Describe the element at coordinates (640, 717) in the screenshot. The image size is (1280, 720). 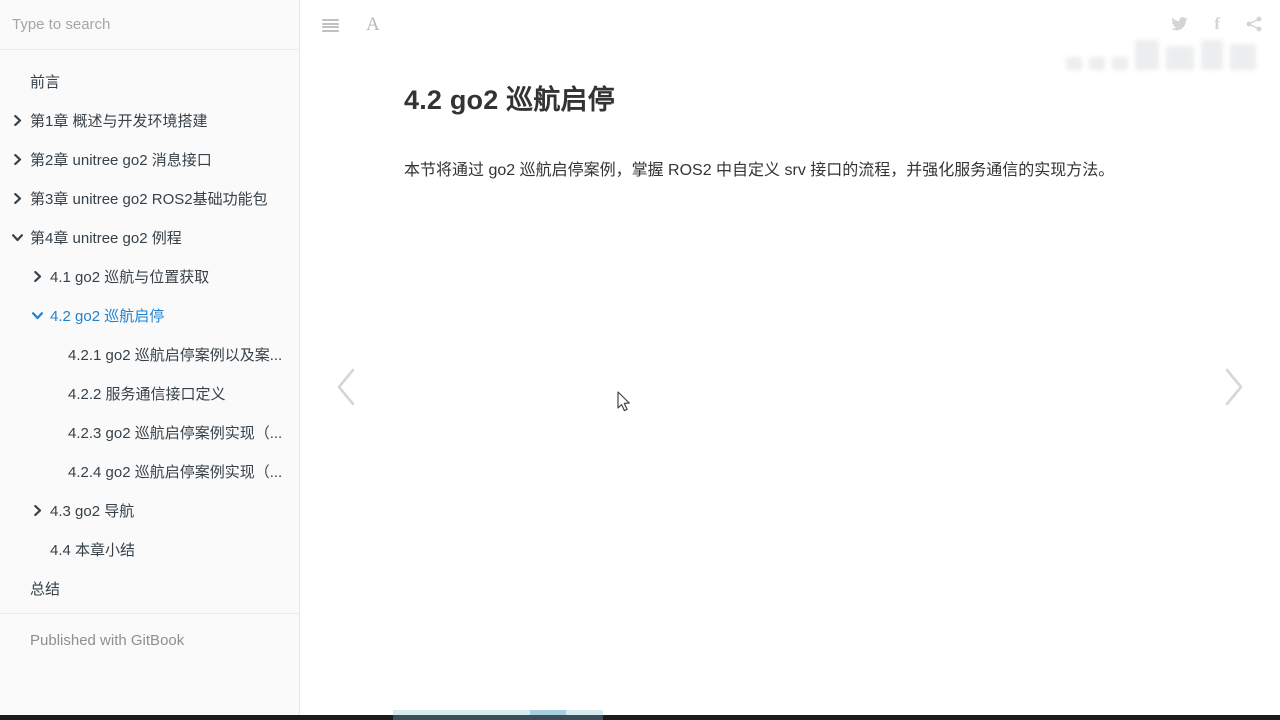
I see `video-progress-bar` at that location.